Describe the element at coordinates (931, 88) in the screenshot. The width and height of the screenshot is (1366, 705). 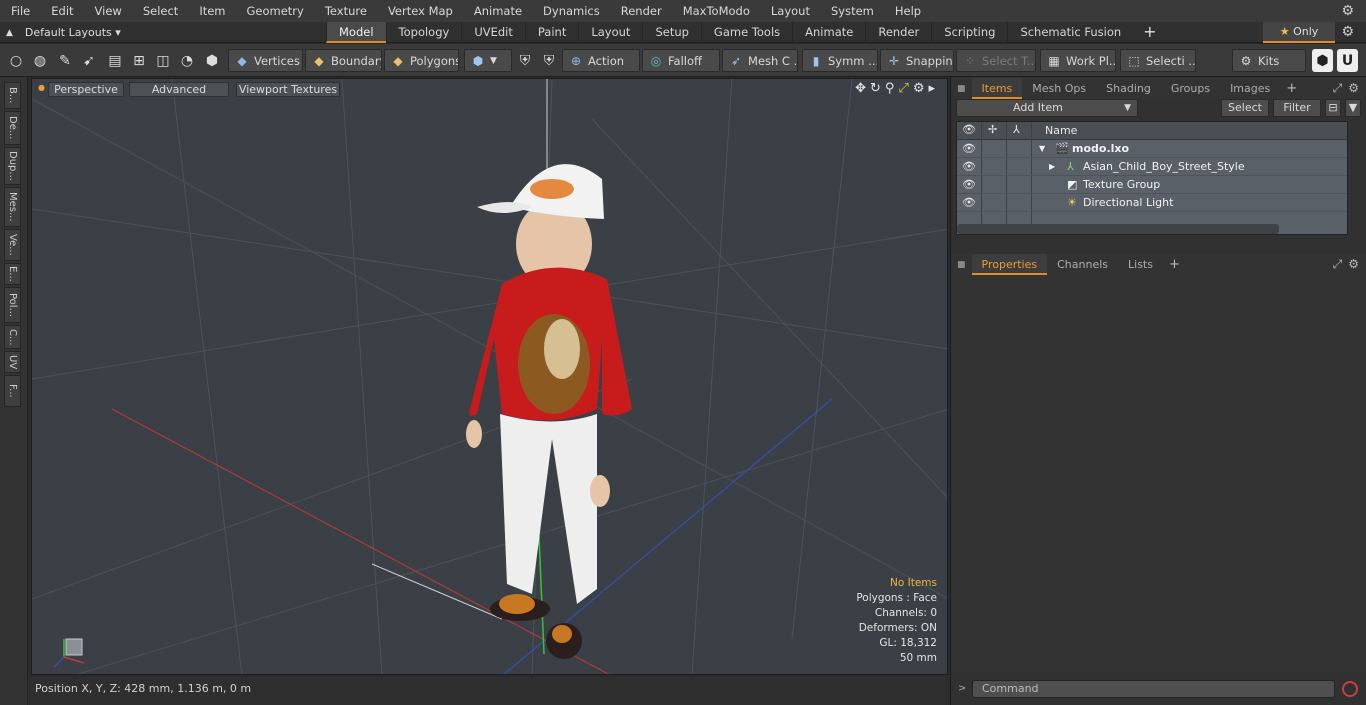
I see `viewport-arrow-icon: ▸` at that location.